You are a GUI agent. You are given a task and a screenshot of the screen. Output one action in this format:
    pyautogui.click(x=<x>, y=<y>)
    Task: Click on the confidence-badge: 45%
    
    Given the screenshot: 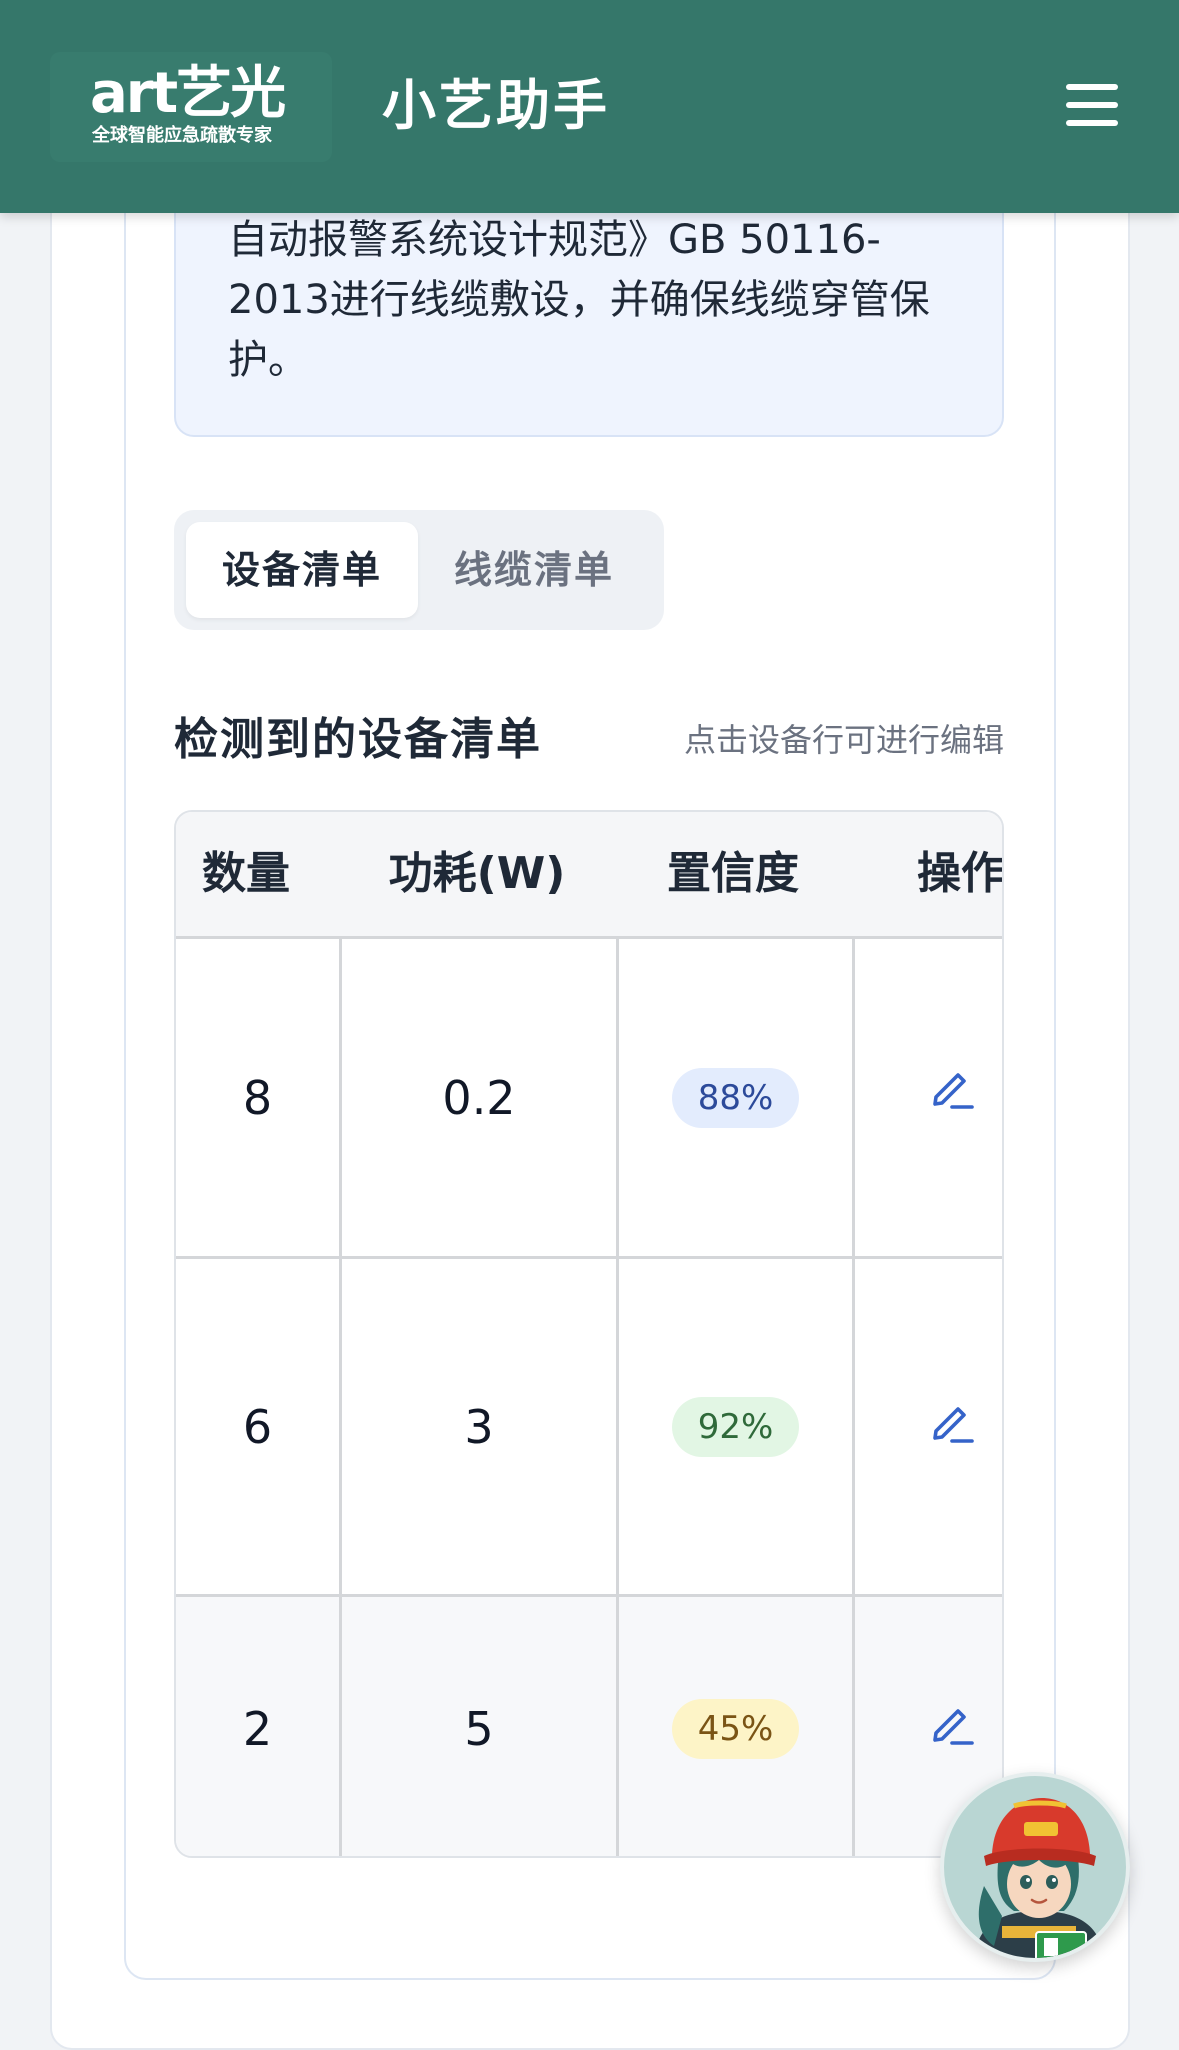 What is the action you would take?
    pyautogui.click(x=735, y=1728)
    